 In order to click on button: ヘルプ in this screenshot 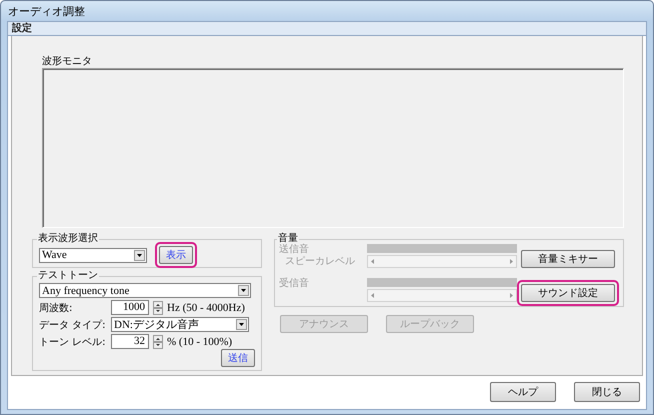, I will do `click(523, 392)`.